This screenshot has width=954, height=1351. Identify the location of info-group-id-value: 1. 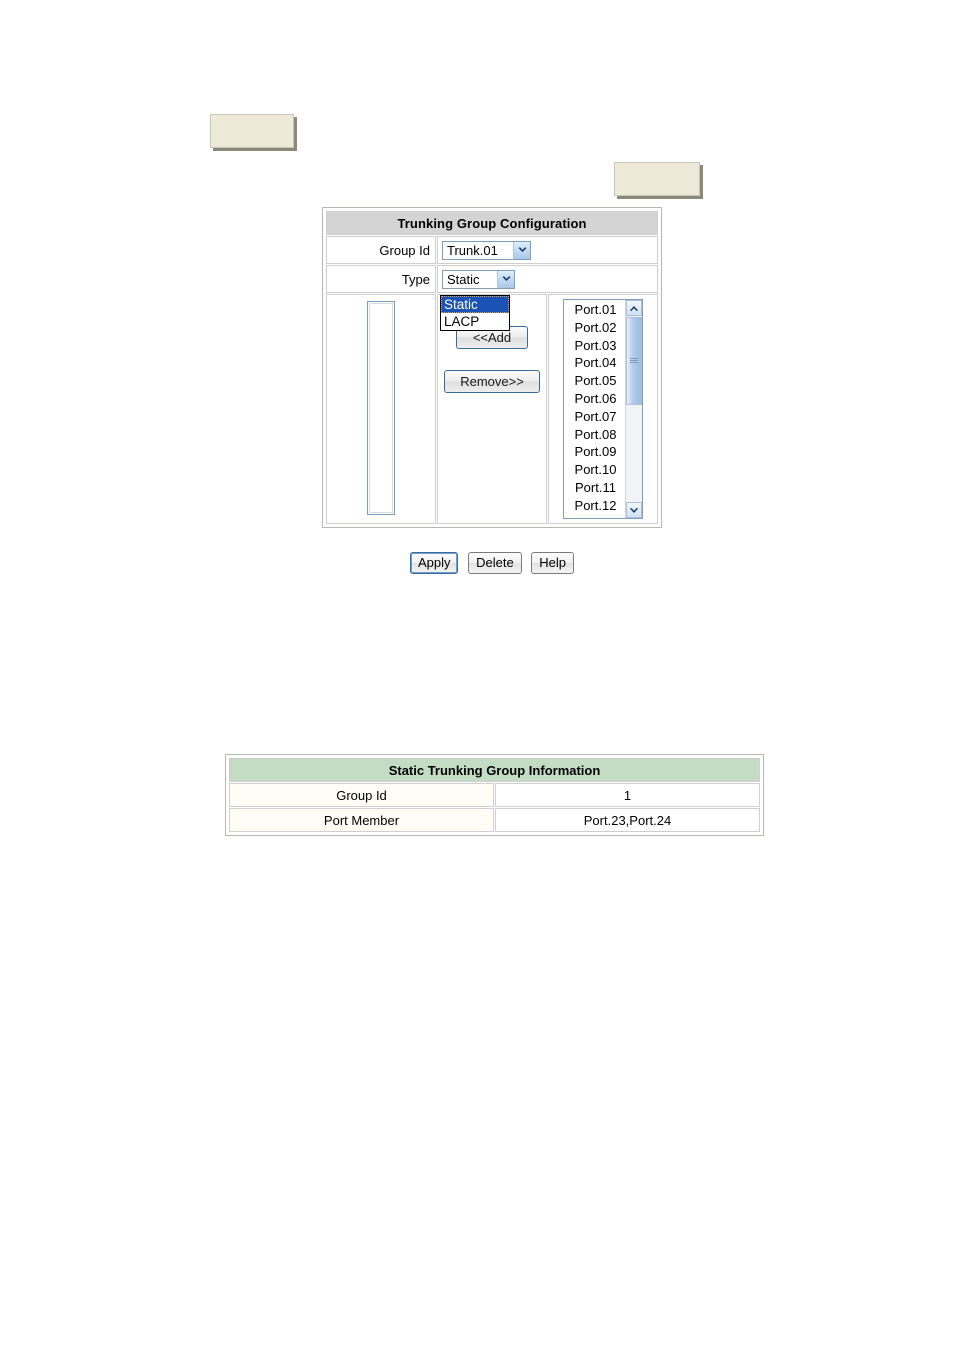
(627, 795).